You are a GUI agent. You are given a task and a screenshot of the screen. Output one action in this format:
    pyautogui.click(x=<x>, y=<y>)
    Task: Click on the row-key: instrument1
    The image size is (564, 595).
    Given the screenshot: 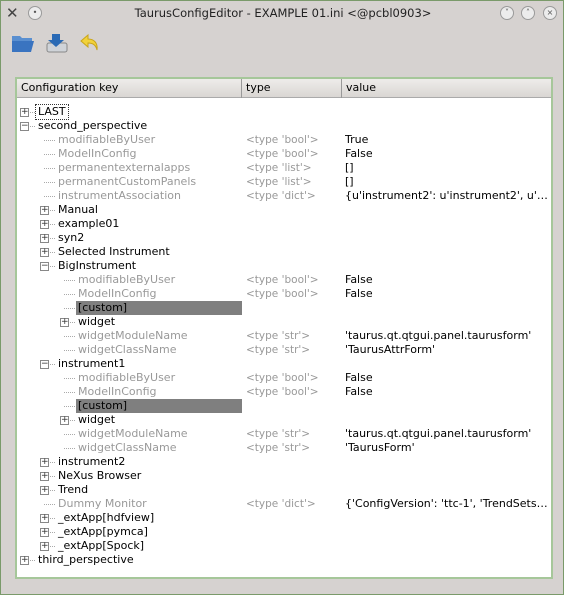 What is the action you would take?
    pyautogui.click(x=91, y=364)
    